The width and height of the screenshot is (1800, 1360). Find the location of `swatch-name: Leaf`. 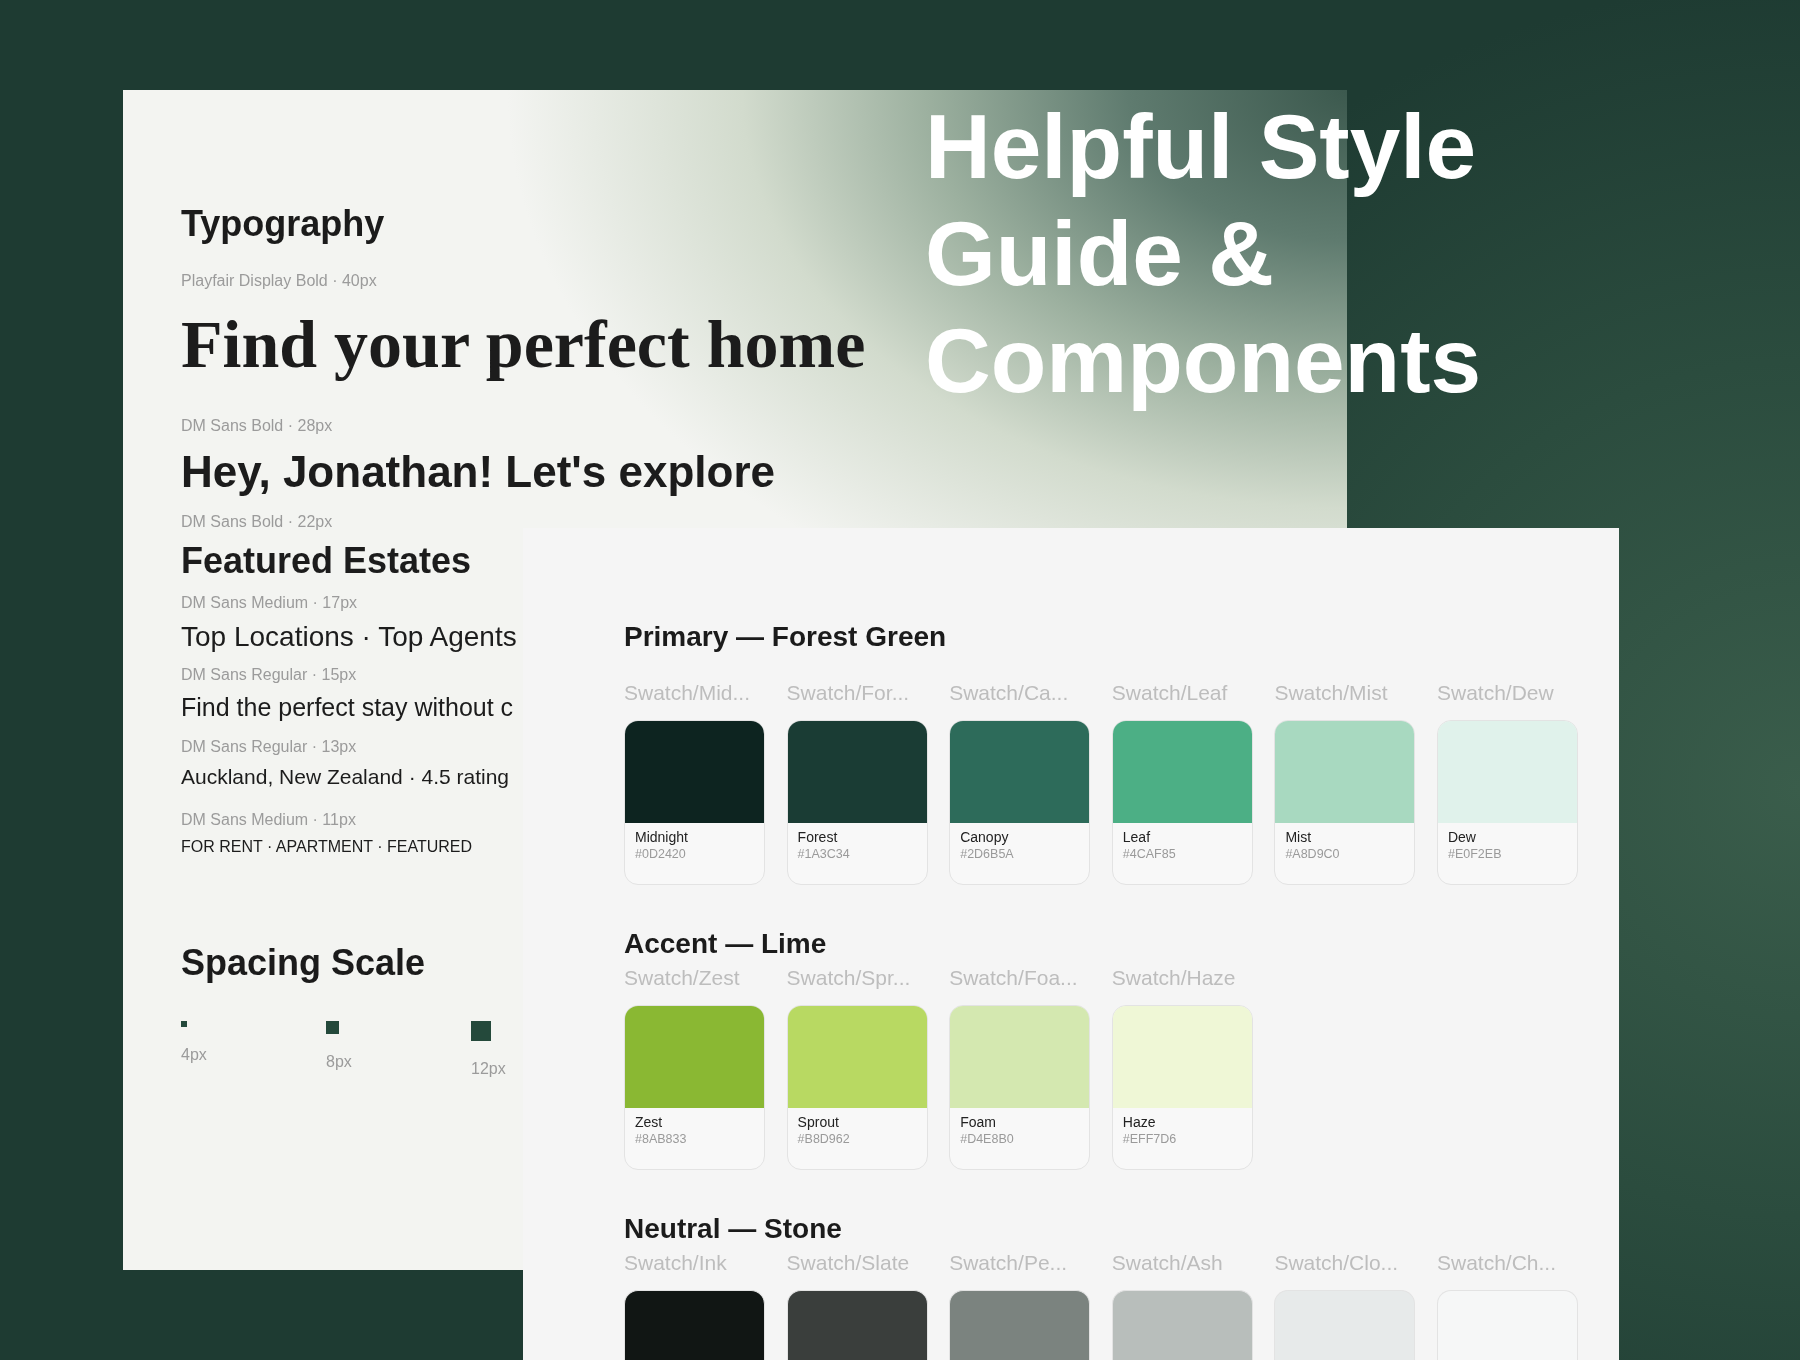

swatch-name: Leaf is located at coordinates (1136, 837).